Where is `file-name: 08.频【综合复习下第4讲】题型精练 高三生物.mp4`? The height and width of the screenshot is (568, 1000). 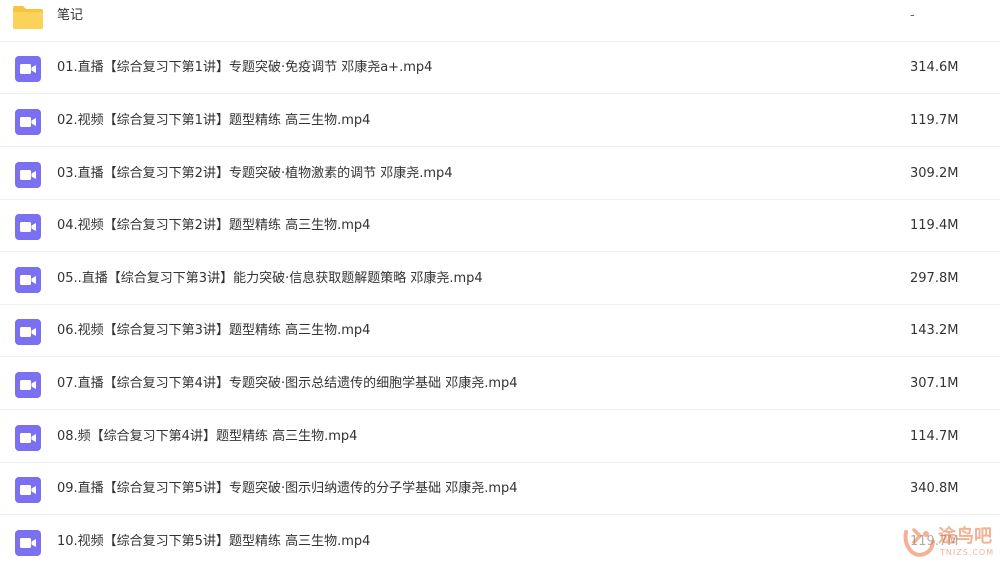 file-name: 08.频【综合复习下第4讲】题型精练 高三生物.mp4 is located at coordinates (207, 437).